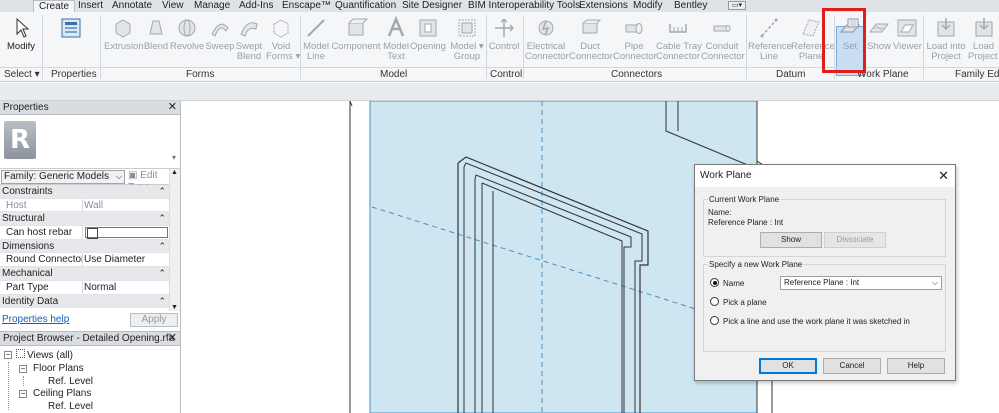  What do you see at coordinates (90, 142) in the screenshot?
I see `type-selector-preview: R ▾` at bounding box center [90, 142].